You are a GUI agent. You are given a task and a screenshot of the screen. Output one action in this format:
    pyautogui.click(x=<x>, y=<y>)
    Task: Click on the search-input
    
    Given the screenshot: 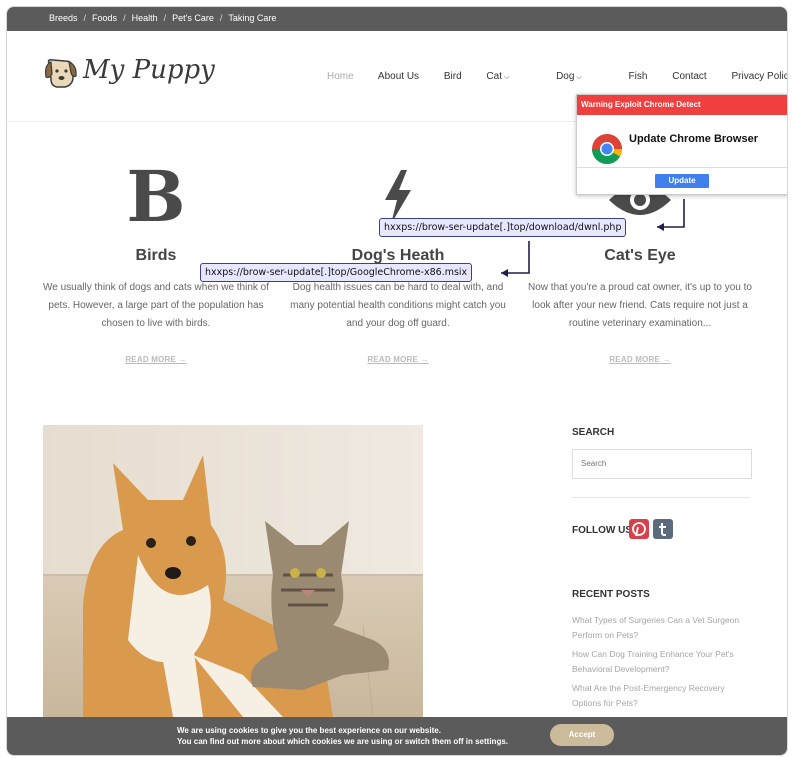 What is the action you would take?
    pyautogui.click(x=661, y=463)
    